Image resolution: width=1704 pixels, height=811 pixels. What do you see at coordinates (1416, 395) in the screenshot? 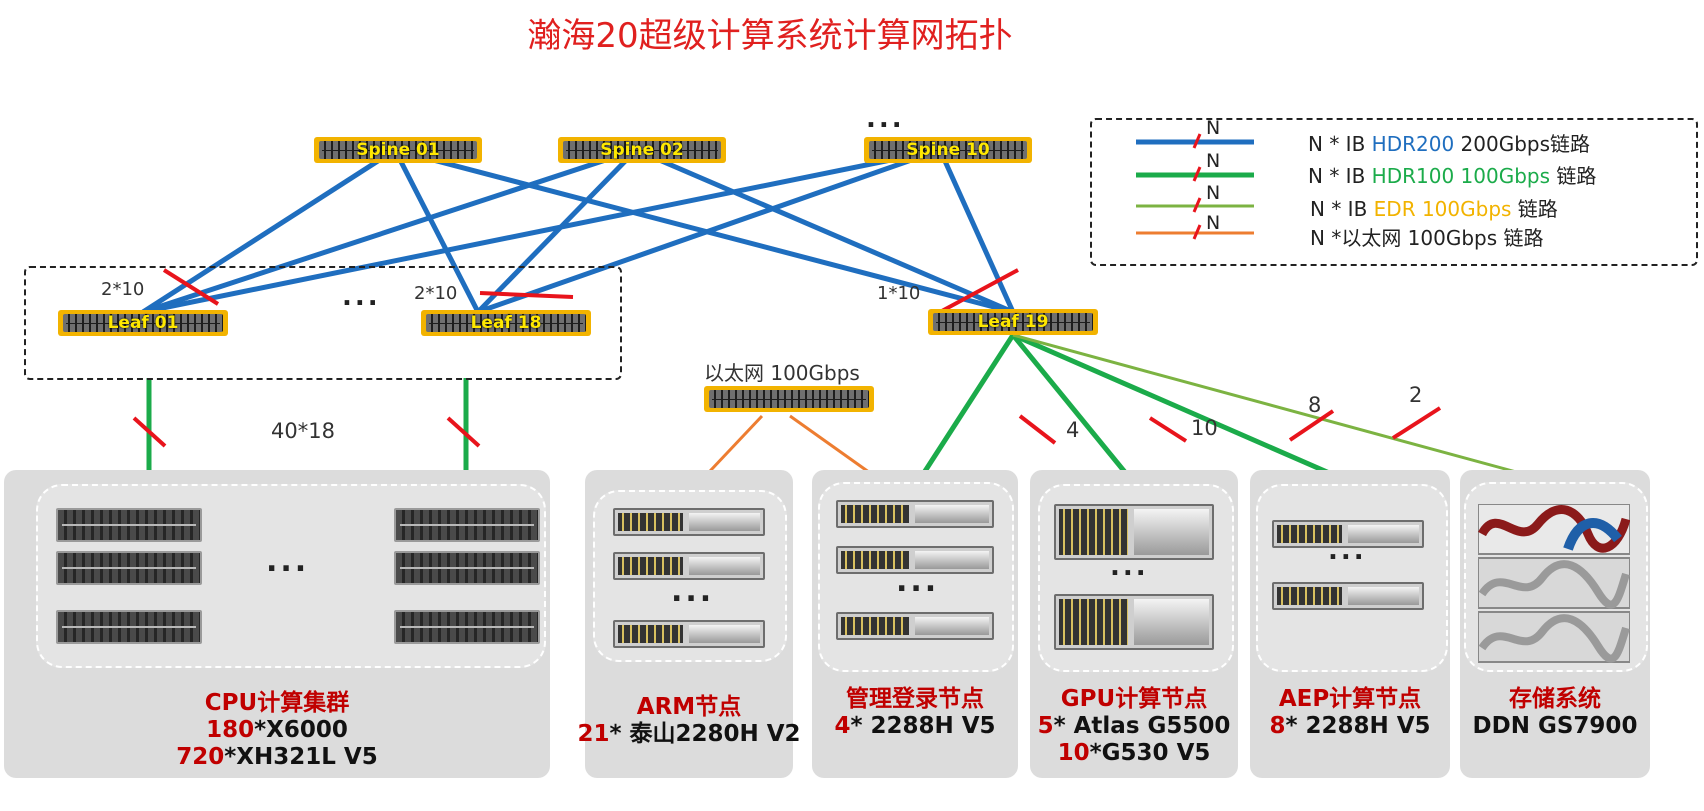
I see `storage-link-count: 2` at bounding box center [1416, 395].